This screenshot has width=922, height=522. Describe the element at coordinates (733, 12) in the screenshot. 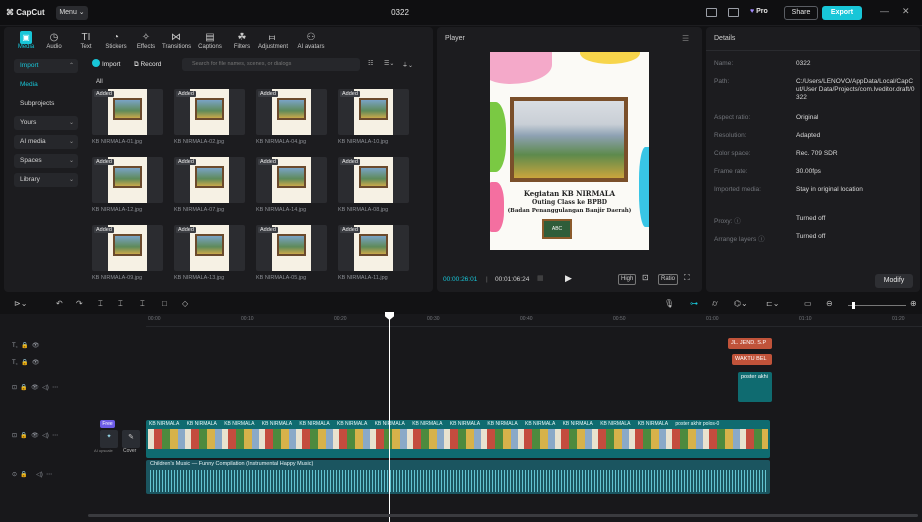

I see `shortcut-icon` at that location.